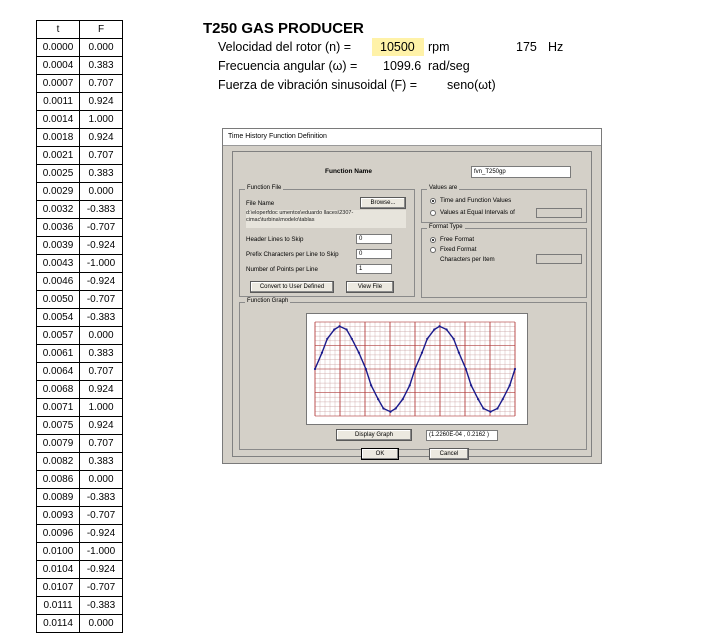 This screenshot has height=633, width=720. I want to click on cell-t: 0.0061, so click(58, 353).